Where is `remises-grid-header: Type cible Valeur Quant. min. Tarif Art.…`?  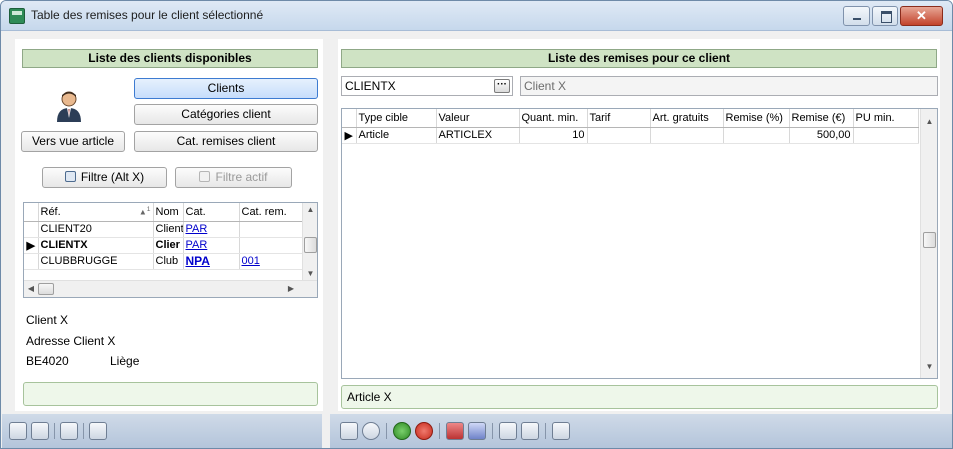 remises-grid-header: Type cible Valeur Quant. min. Tarif Art.… is located at coordinates (630, 118).